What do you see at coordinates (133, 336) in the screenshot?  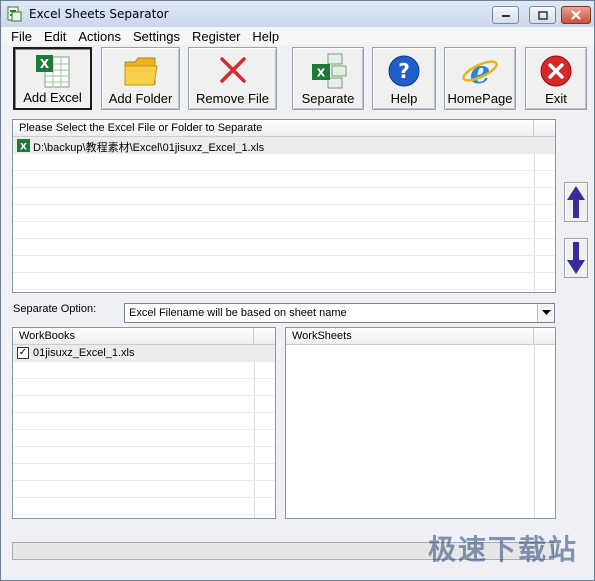 I see `column-header-workbooks: WorkBooks` at bounding box center [133, 336].